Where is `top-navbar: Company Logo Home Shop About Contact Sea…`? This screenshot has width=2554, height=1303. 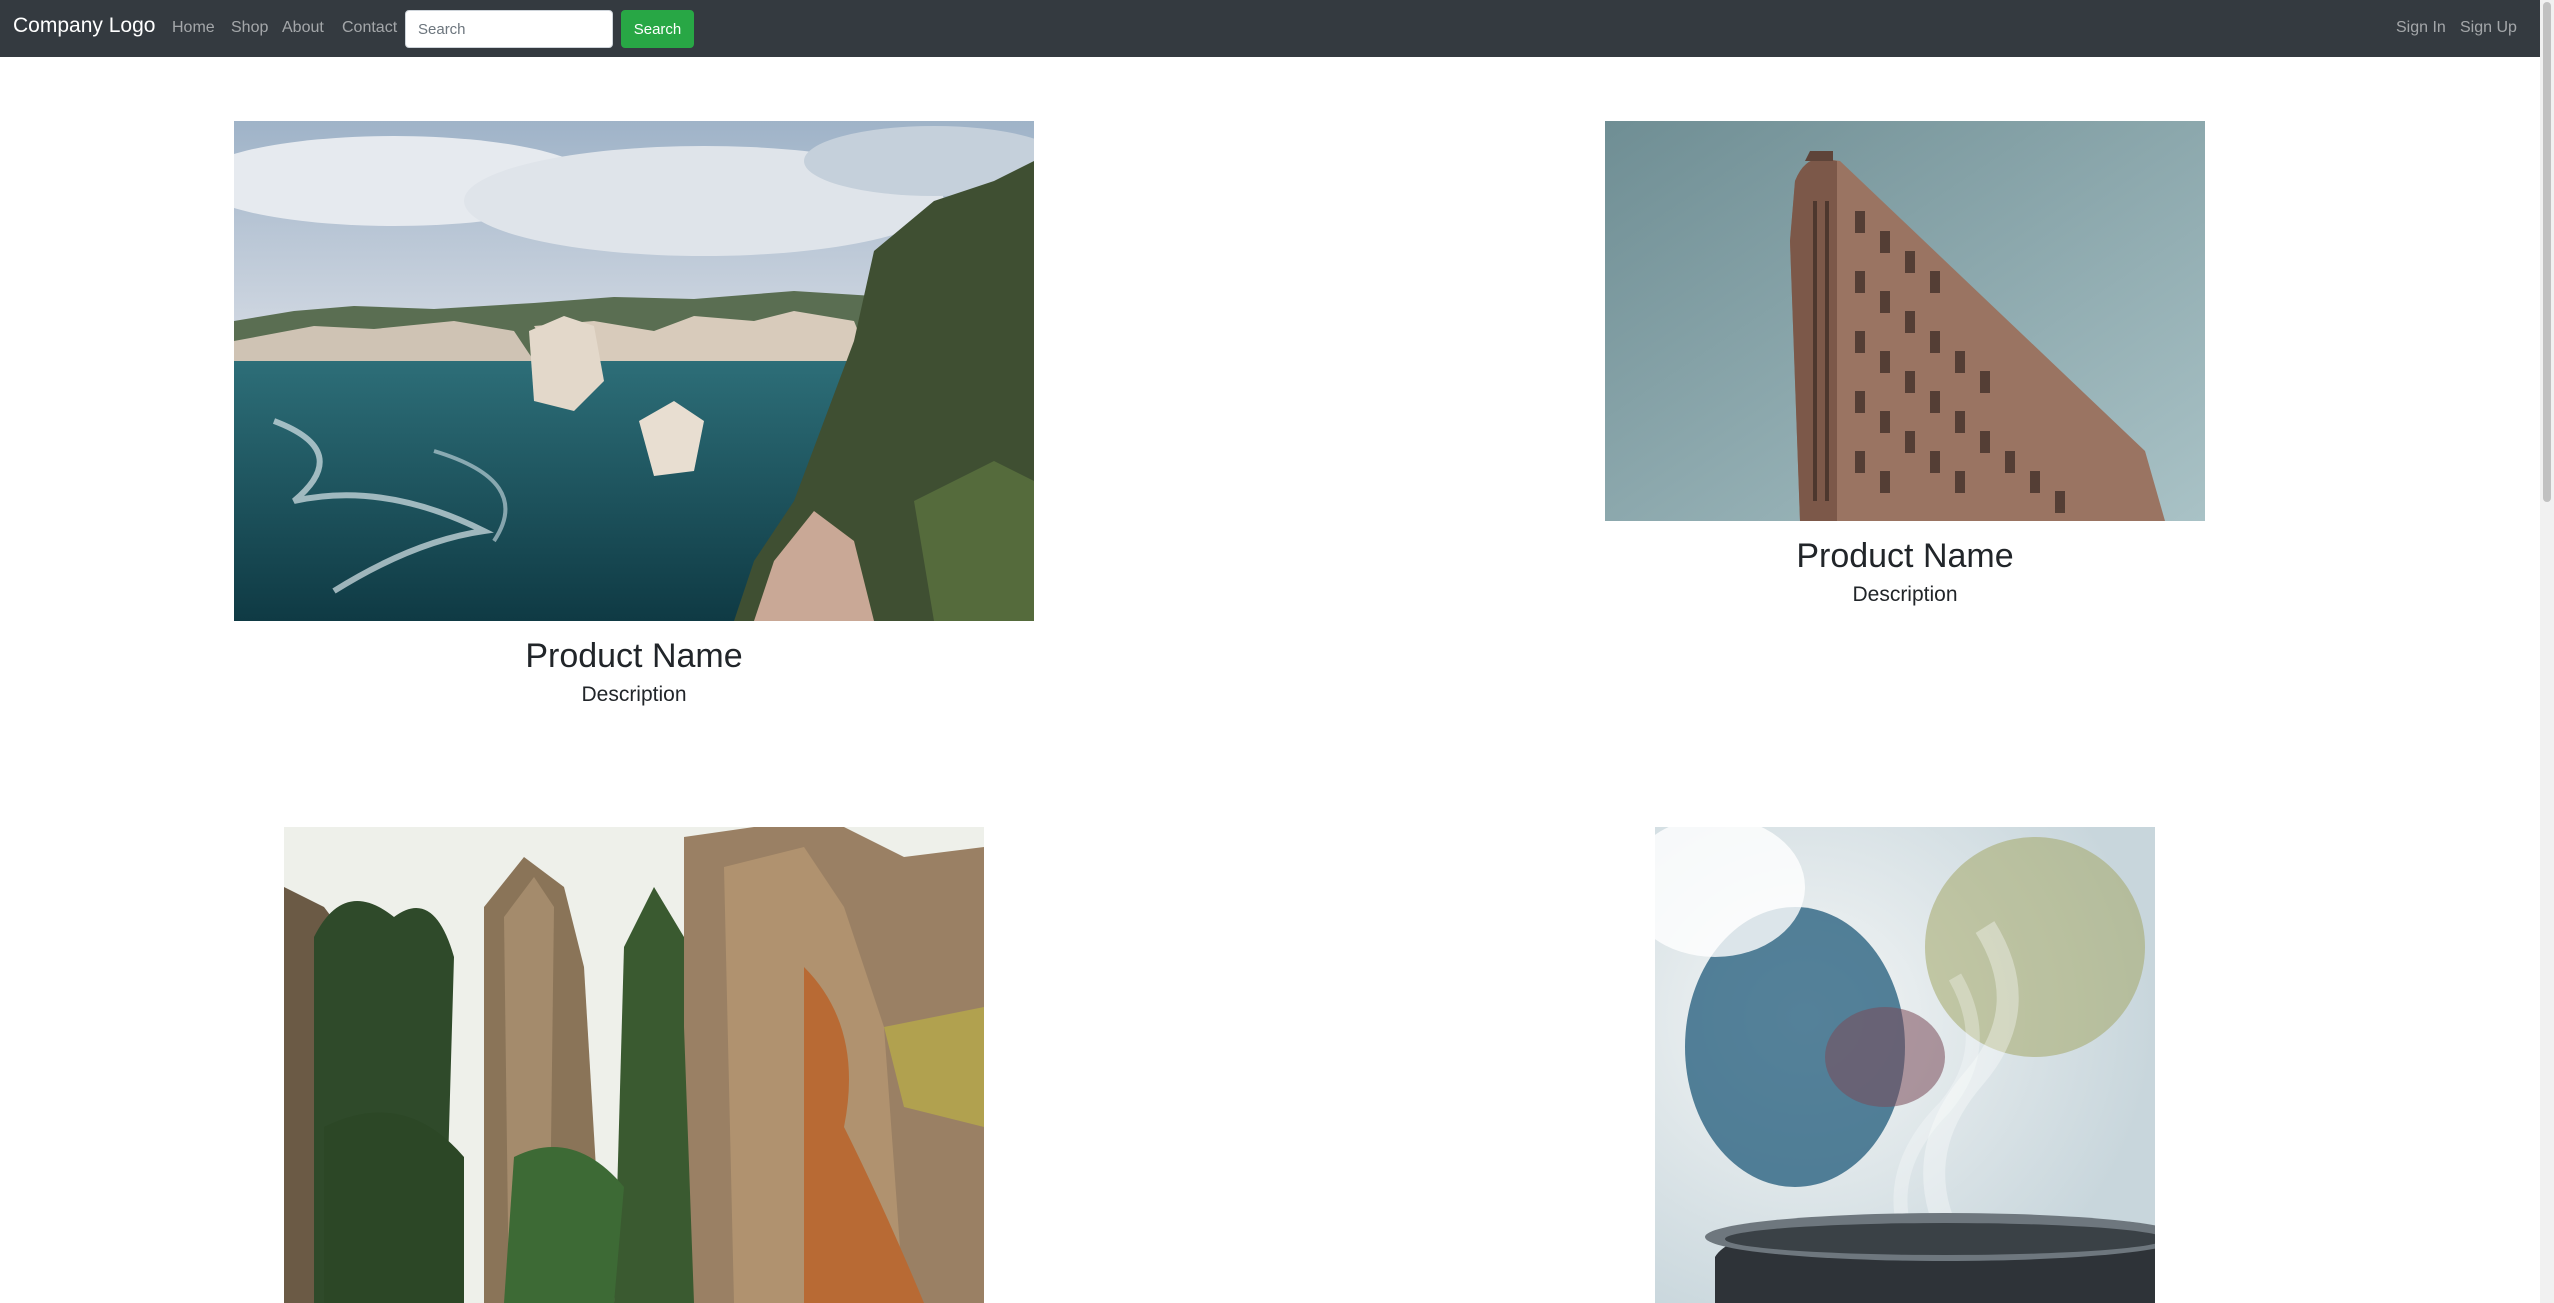
top-navbar: Company Logo Home Shop About Contact Sea… is located at coordinates (1270, 28).